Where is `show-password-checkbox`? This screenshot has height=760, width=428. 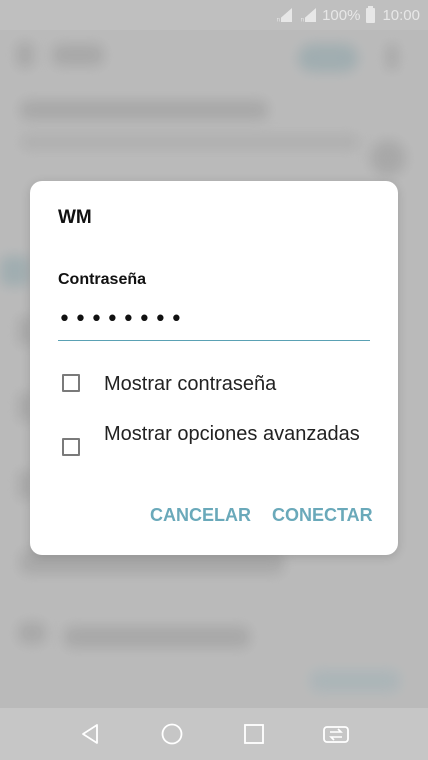
show-password-checkbox is located at coordinates (71, 383).